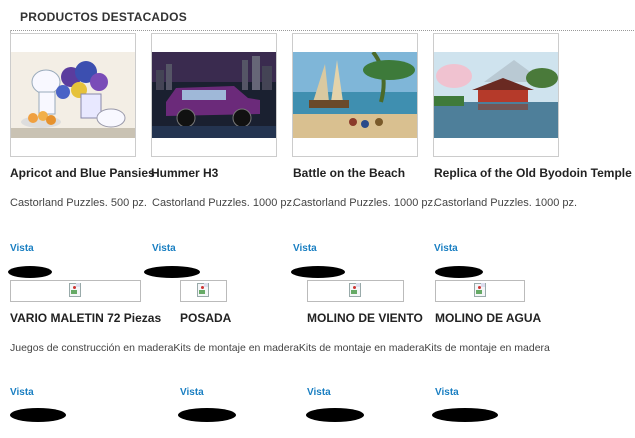 The height and width of the screenshot is (438, 635). What do you see at coordinates (446, 248) in the screenshot?
I see `vista-link-byodoin-temple: Vista` at bounding box center [446, 248].